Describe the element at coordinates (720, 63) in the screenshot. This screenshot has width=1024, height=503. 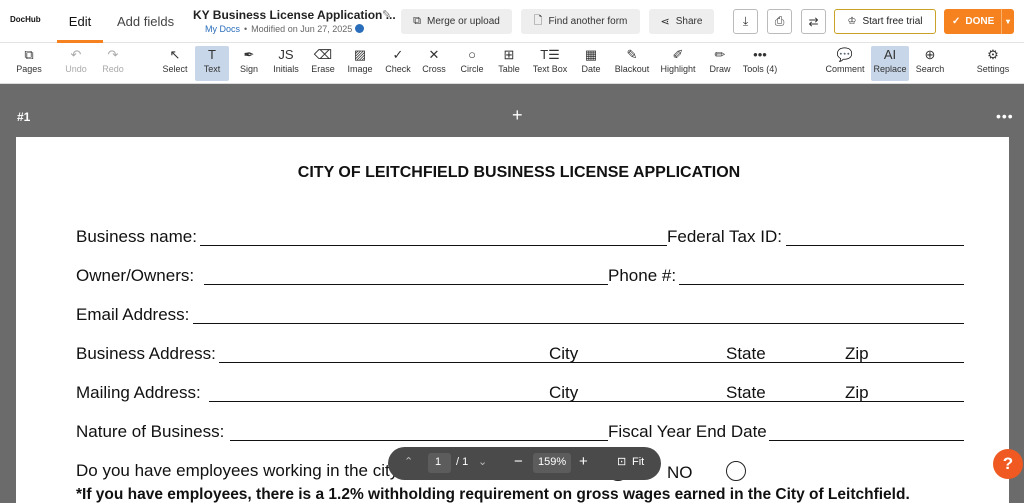
I see `tool-draw: ✏ Draw` at that location.